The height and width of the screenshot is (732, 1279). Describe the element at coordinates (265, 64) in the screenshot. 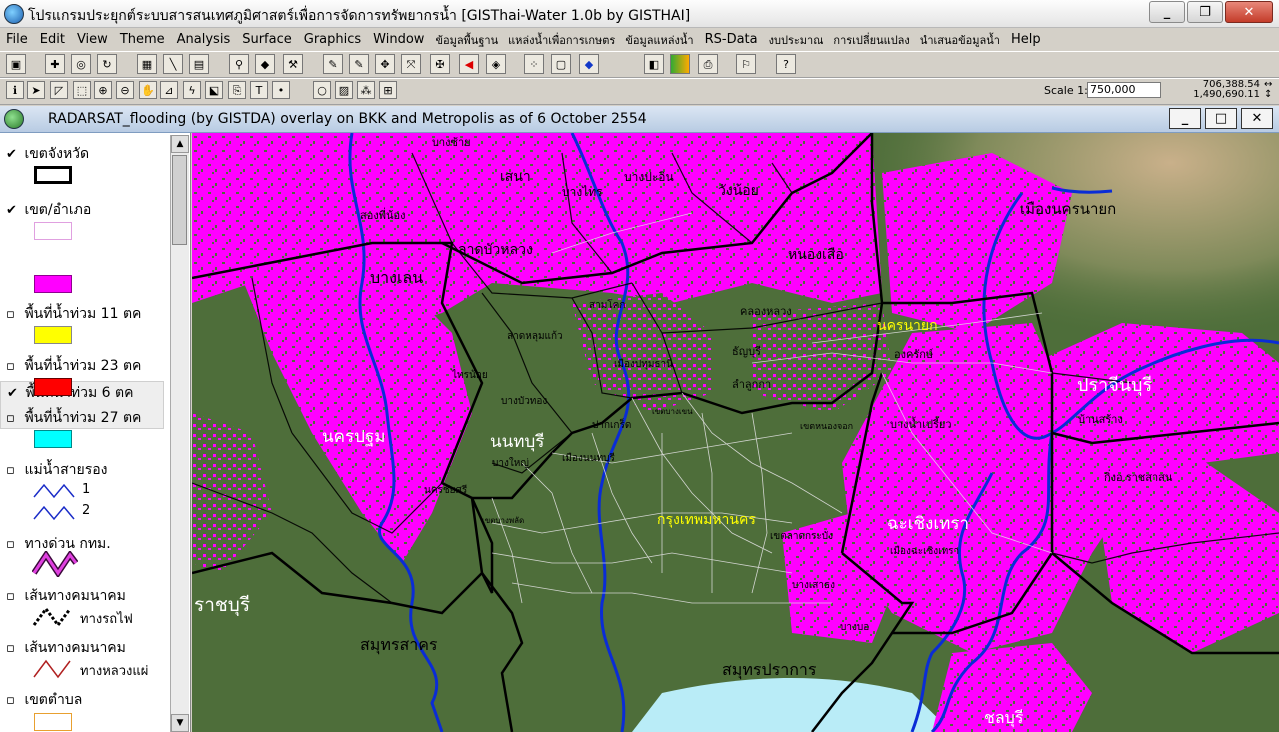

I see `locate-icon: ◆` at that location.